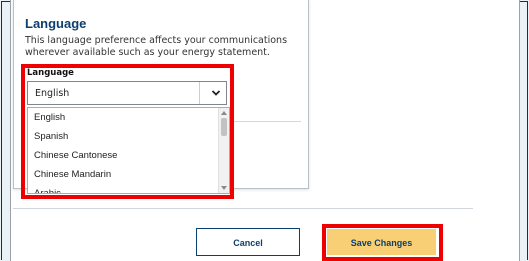 The image size is (529, 261). What do you see at coordinates (128, 136) in the screenshot?
I see `dropdown-option-spanish: Spanish` at bounding box center [128, 136].